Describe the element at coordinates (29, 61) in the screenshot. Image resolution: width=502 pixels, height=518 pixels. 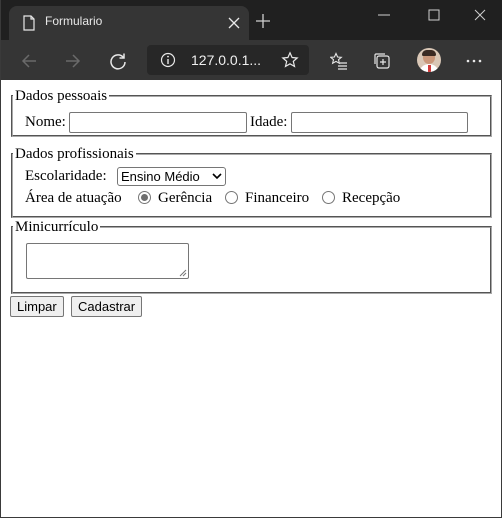
I see `back-arrow-icon` at that location.